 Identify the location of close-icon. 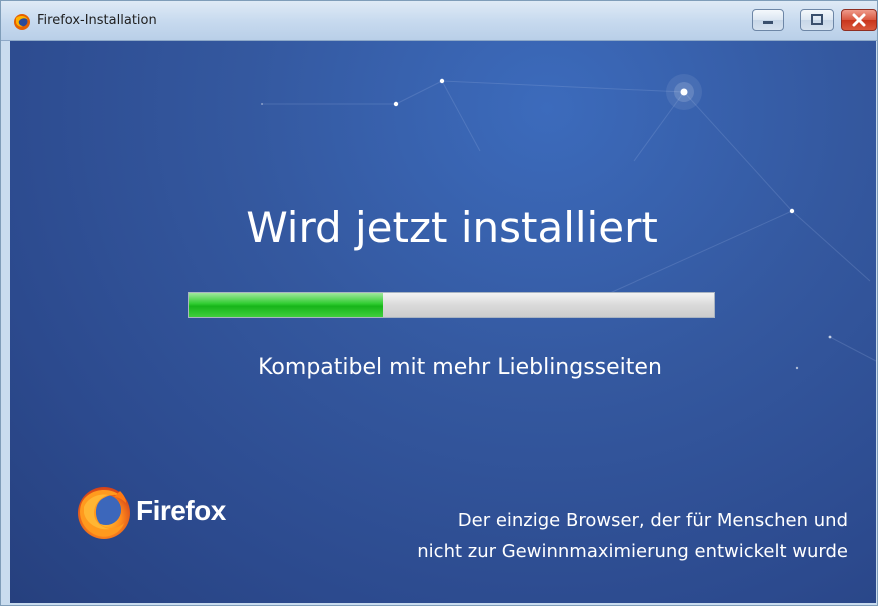
(859, 20).